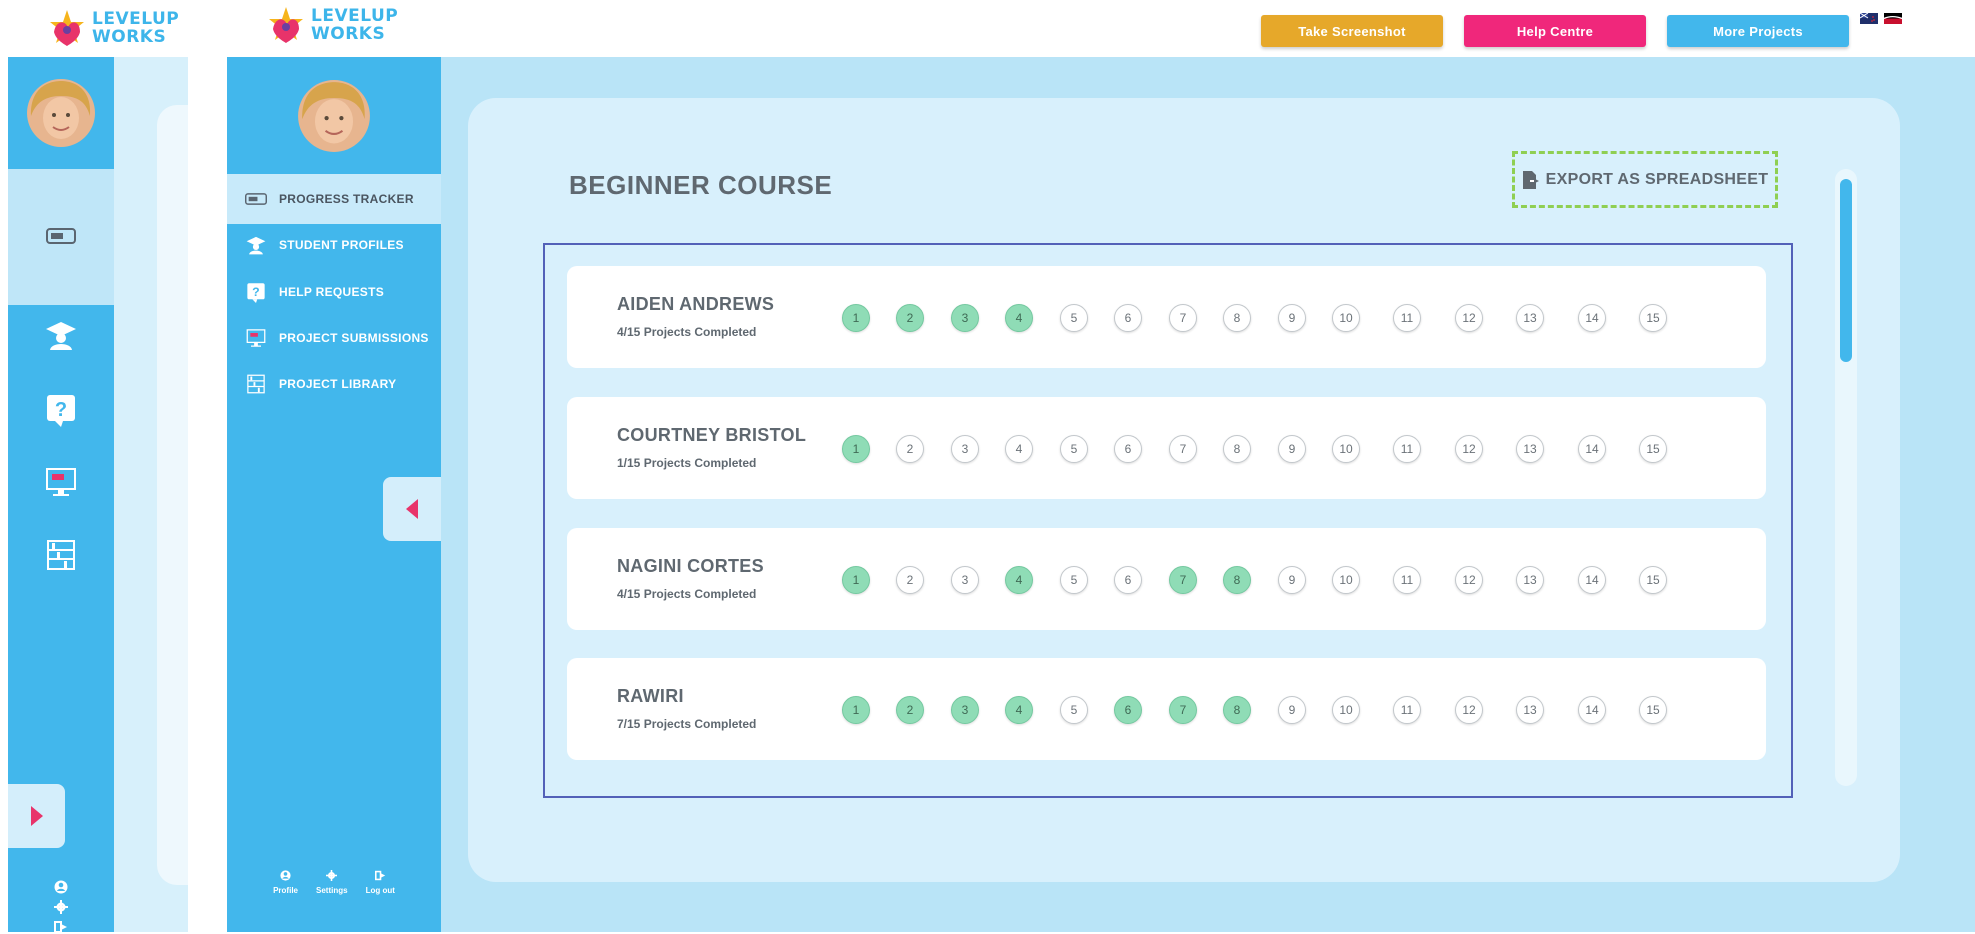  What do you see at coordinates (1555, 31) in the screenshot?
I see `help-centre-button: Help Centre` at bounding box center [1555, 31].